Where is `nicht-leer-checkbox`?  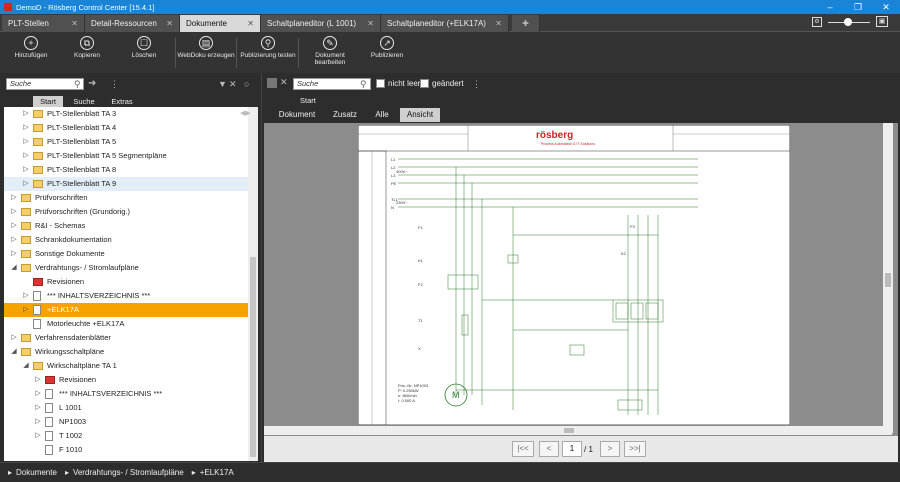
nicht-leer-checkbox is located at coordinates (380, 83).